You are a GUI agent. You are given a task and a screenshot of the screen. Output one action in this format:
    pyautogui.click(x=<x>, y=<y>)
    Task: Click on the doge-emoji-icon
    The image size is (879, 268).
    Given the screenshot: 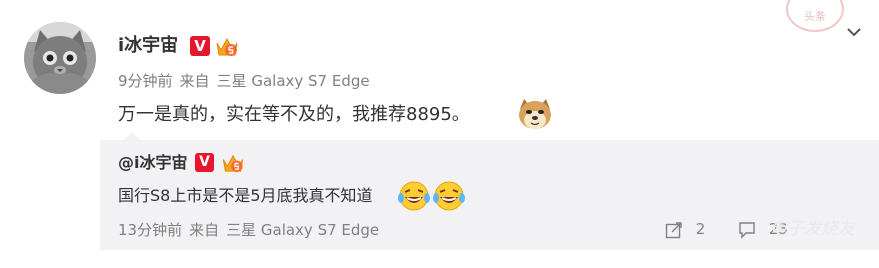 What is the action you would take?
    pyautogui.click(x=535, y=114)
    